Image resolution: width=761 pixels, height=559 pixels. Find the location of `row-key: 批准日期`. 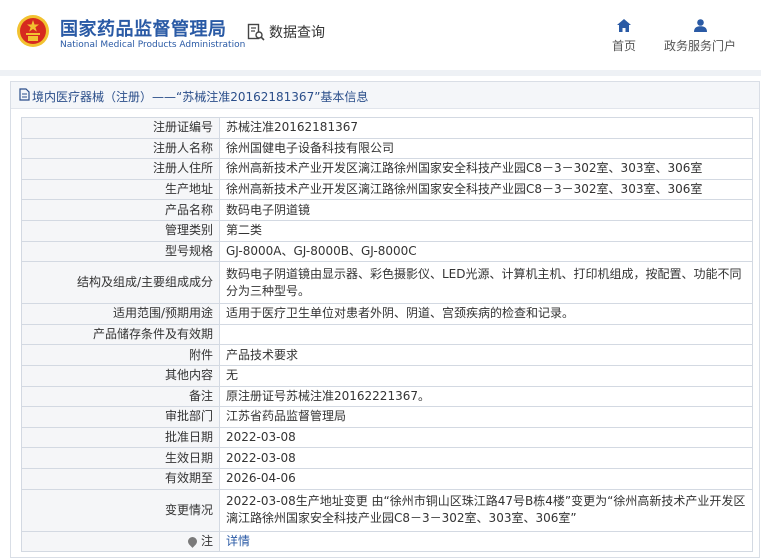

row-key: 批准日期 is located at coordinates (120, 437).